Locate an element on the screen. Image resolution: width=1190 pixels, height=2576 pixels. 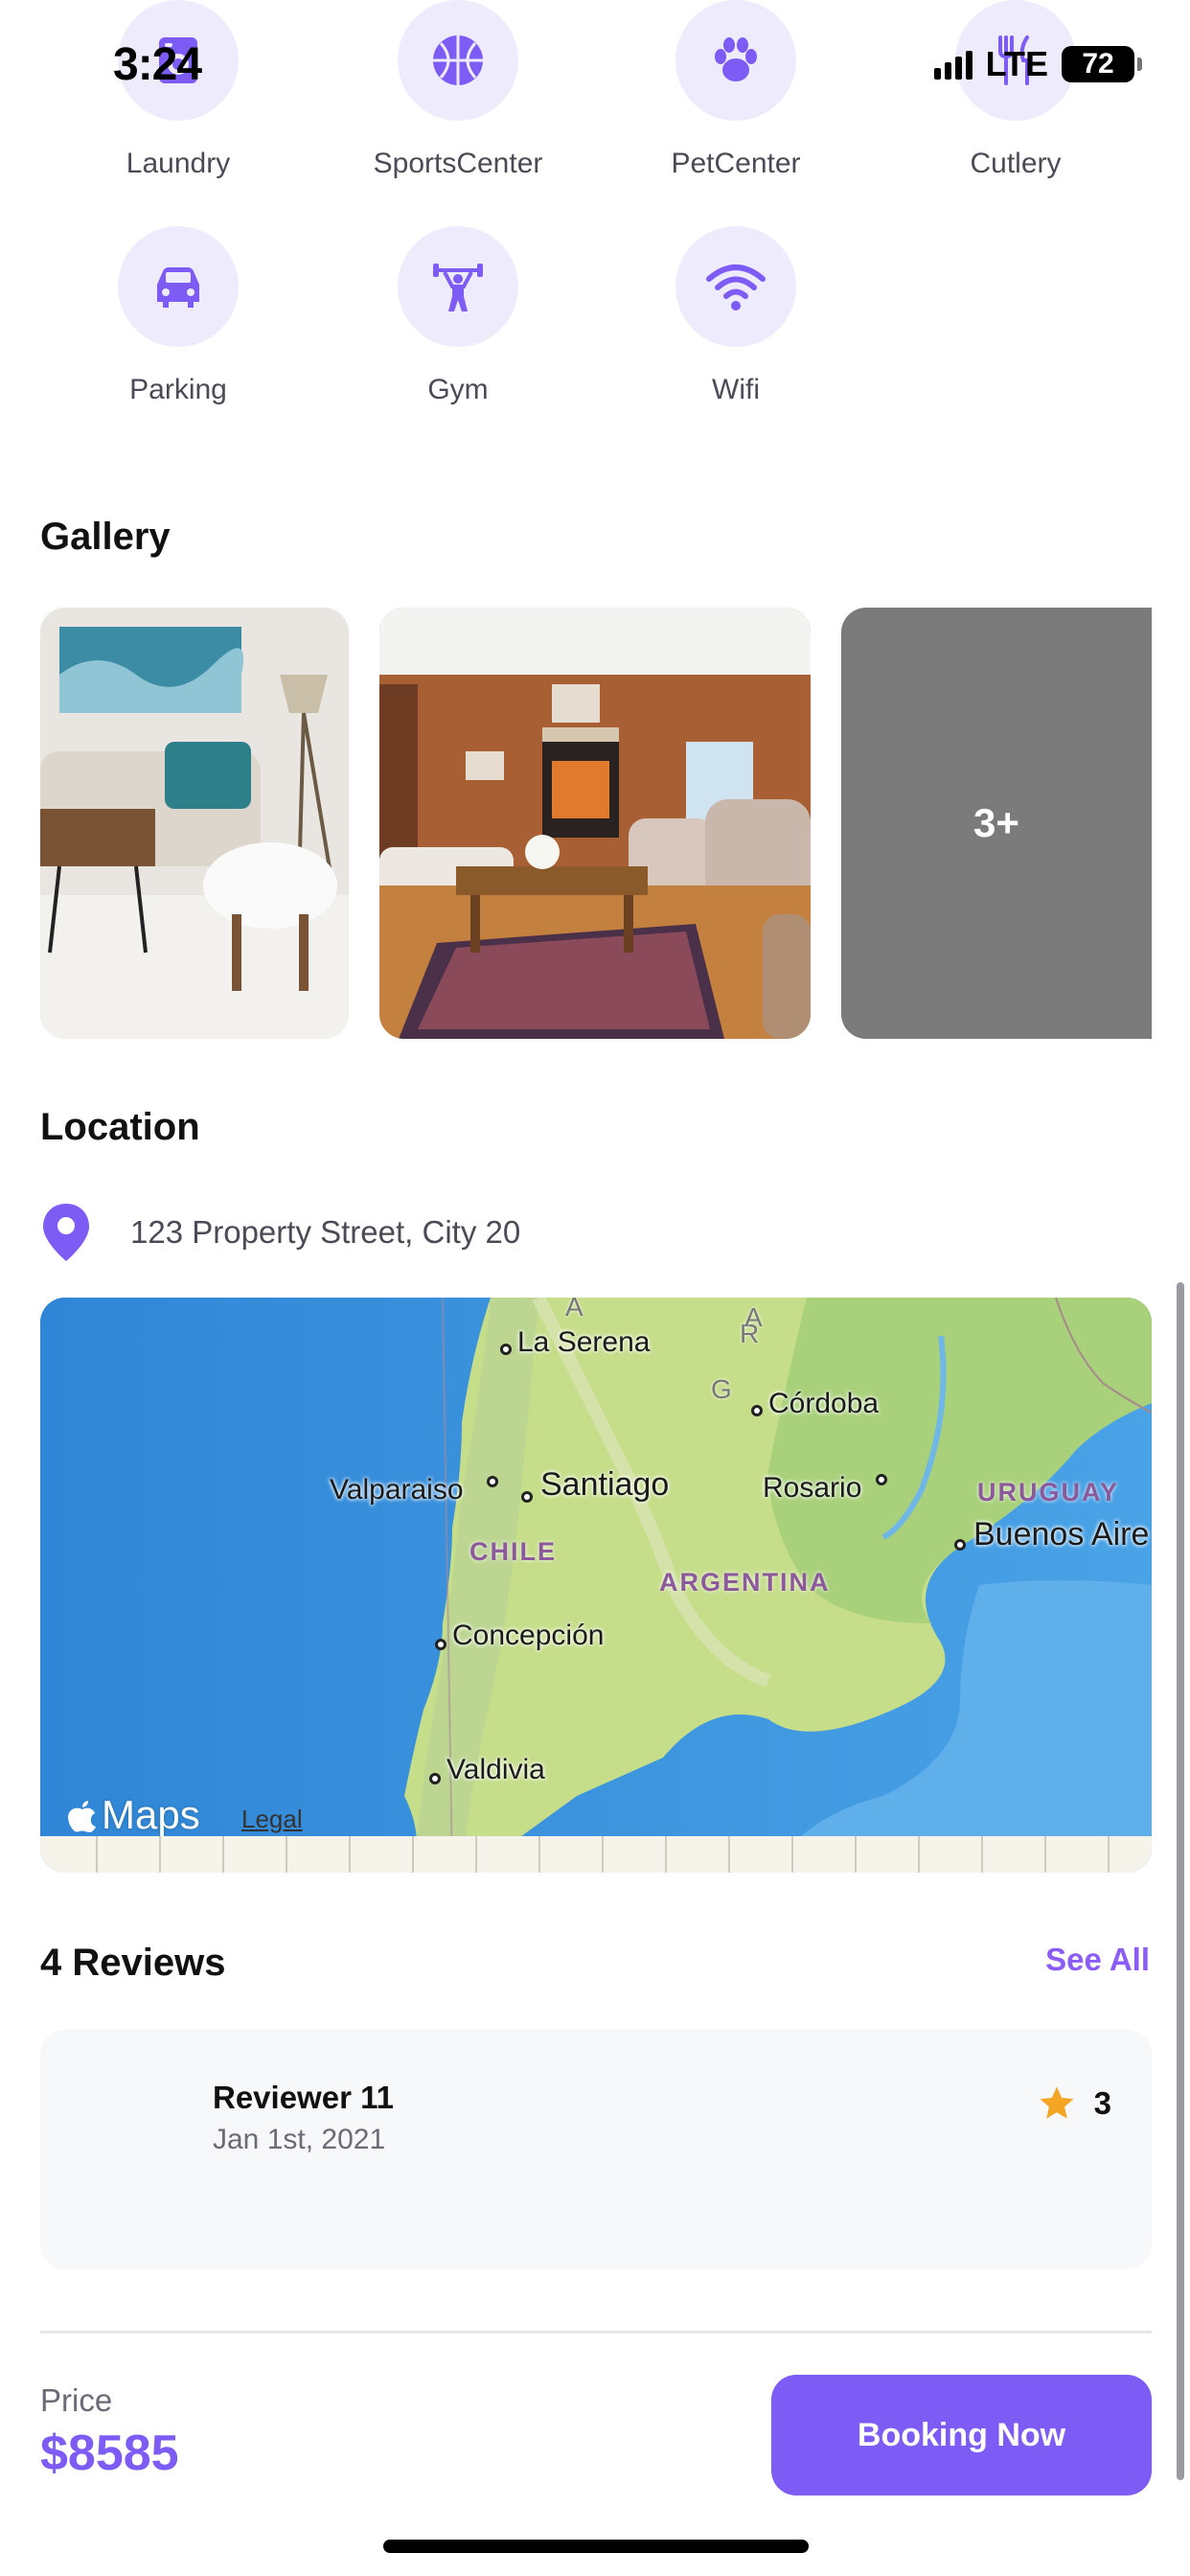
reviews-title: 4 Reviews is located at coordinates (133, 1963).